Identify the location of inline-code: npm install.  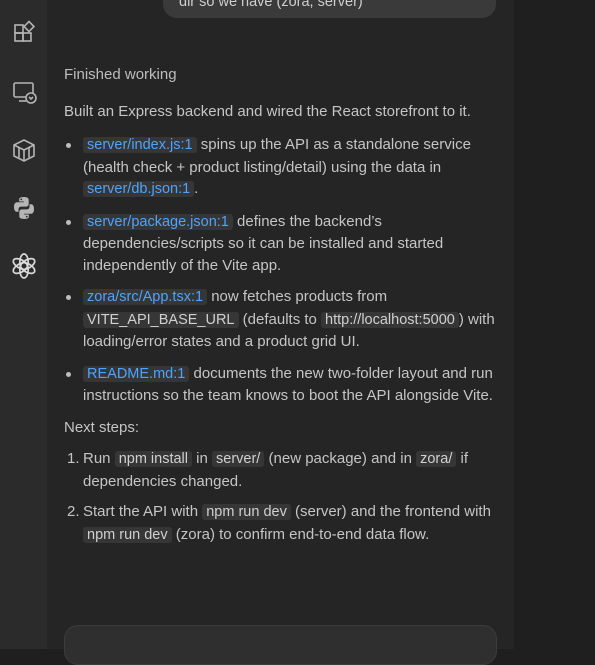
(153, 459).